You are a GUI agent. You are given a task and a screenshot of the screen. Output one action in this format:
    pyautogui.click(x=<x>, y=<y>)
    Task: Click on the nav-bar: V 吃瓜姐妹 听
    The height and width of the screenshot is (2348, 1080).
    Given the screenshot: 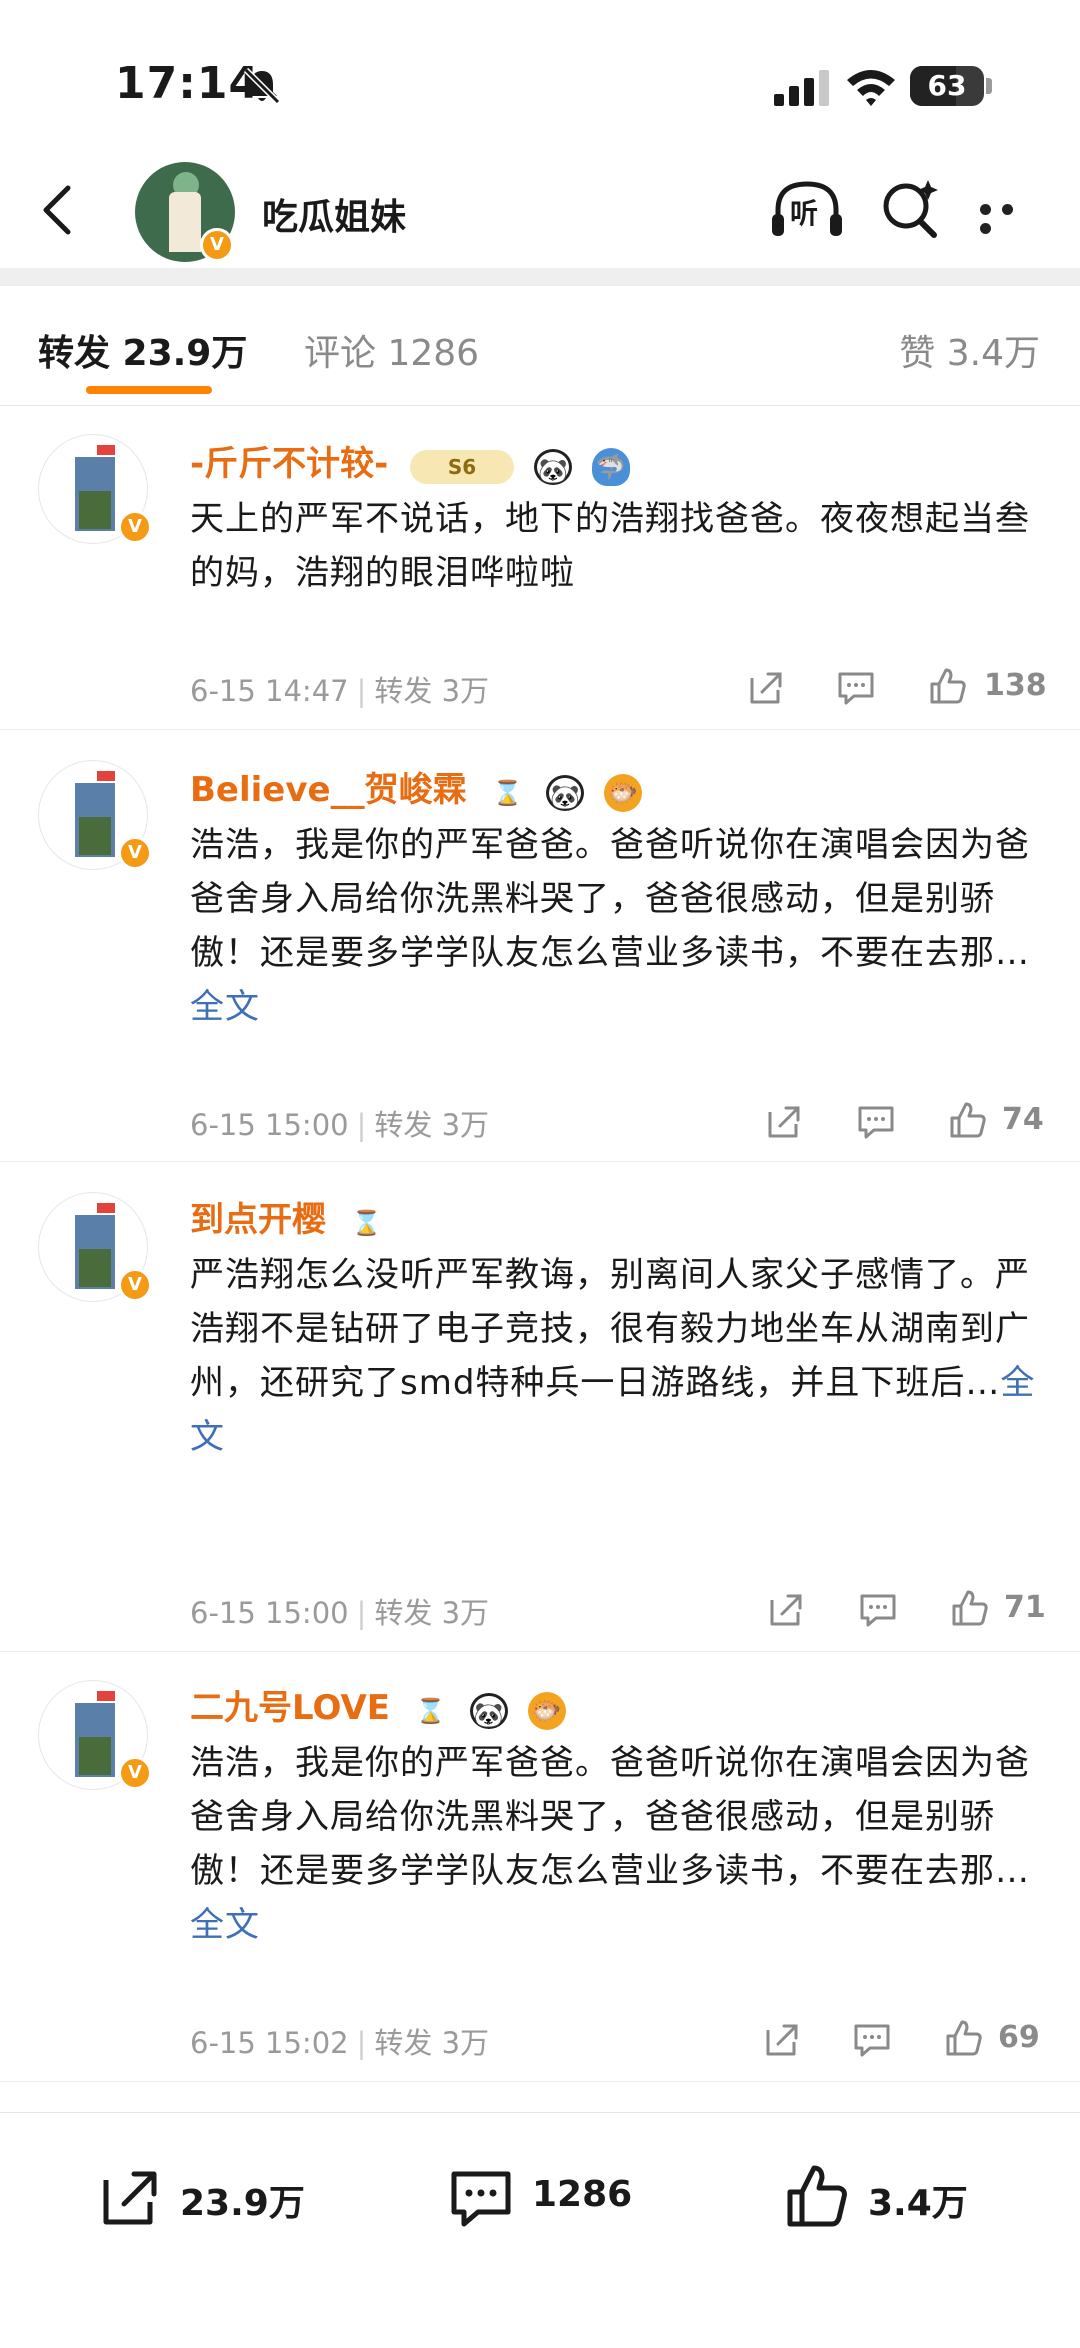 What is the action you would take?
    pyautogui.click(x=540, y=210)
    